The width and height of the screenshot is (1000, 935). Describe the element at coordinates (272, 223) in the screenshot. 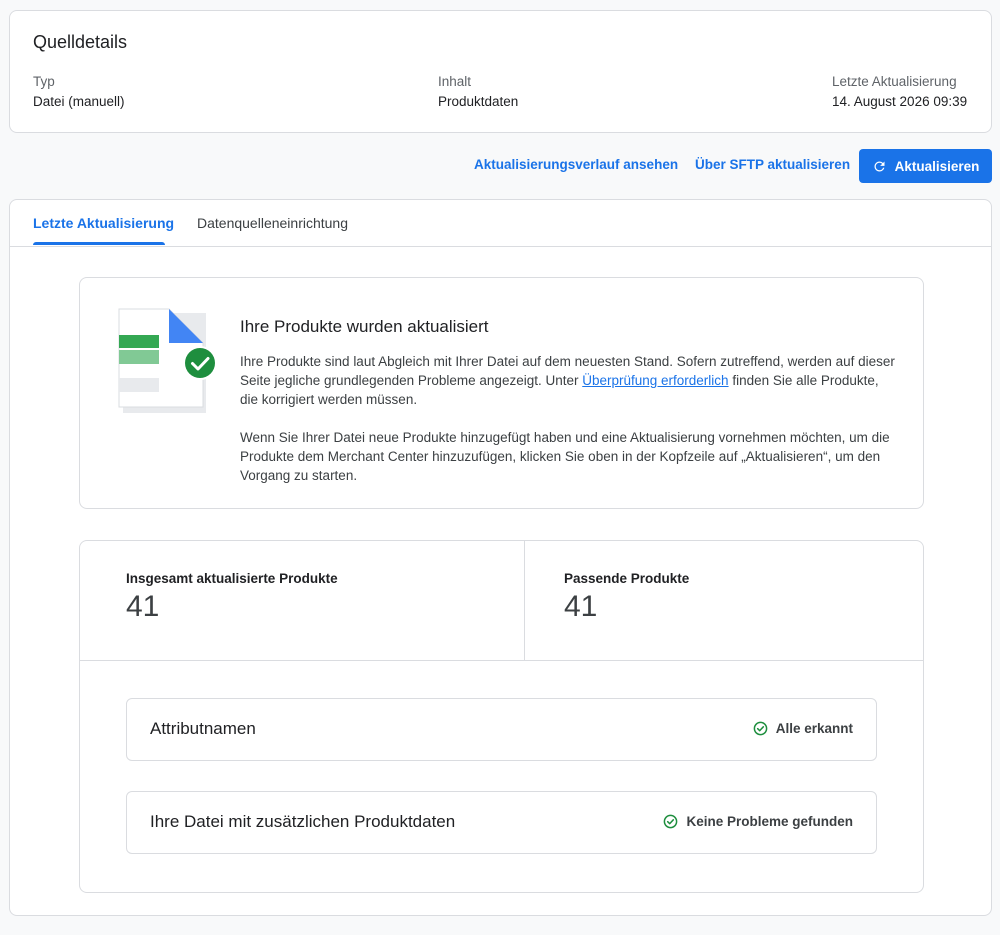

I see `tab-source-setup: Datenquelleneinrichtung` at that location.